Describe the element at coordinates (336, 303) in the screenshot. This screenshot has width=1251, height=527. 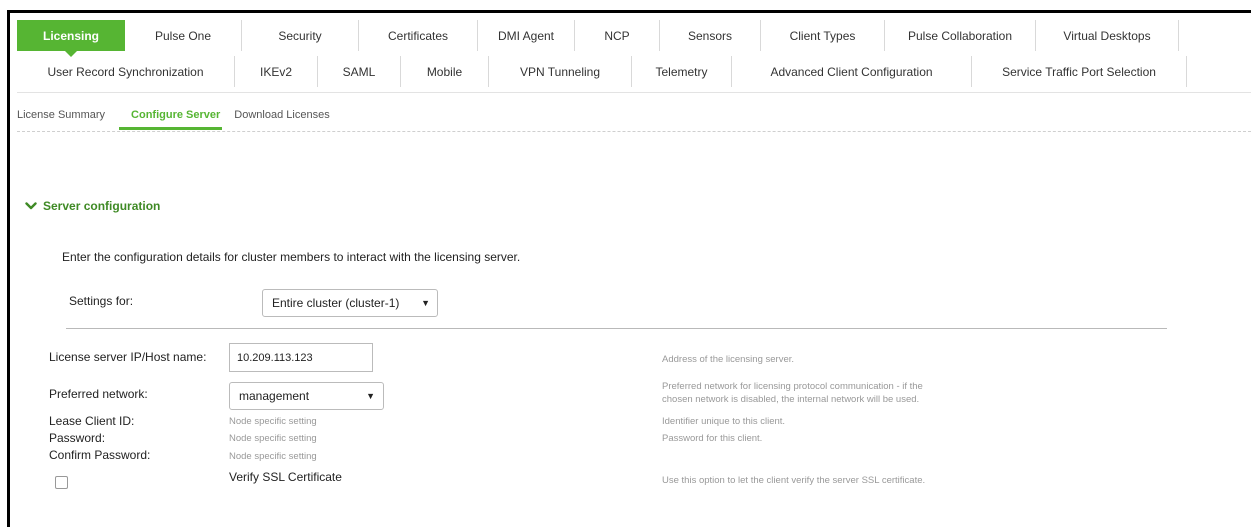
I see `settings-for-value: Entire cluster (cluster-1)` at that location.